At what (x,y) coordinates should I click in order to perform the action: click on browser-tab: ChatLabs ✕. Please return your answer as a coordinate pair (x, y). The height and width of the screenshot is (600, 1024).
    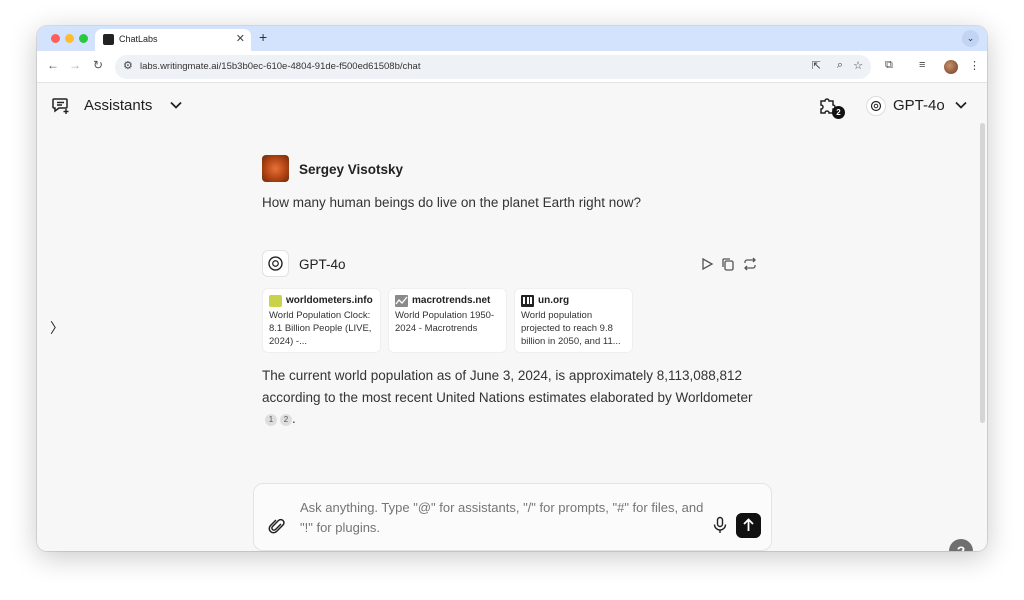
    Looking at the image, I should click on (173, 40).